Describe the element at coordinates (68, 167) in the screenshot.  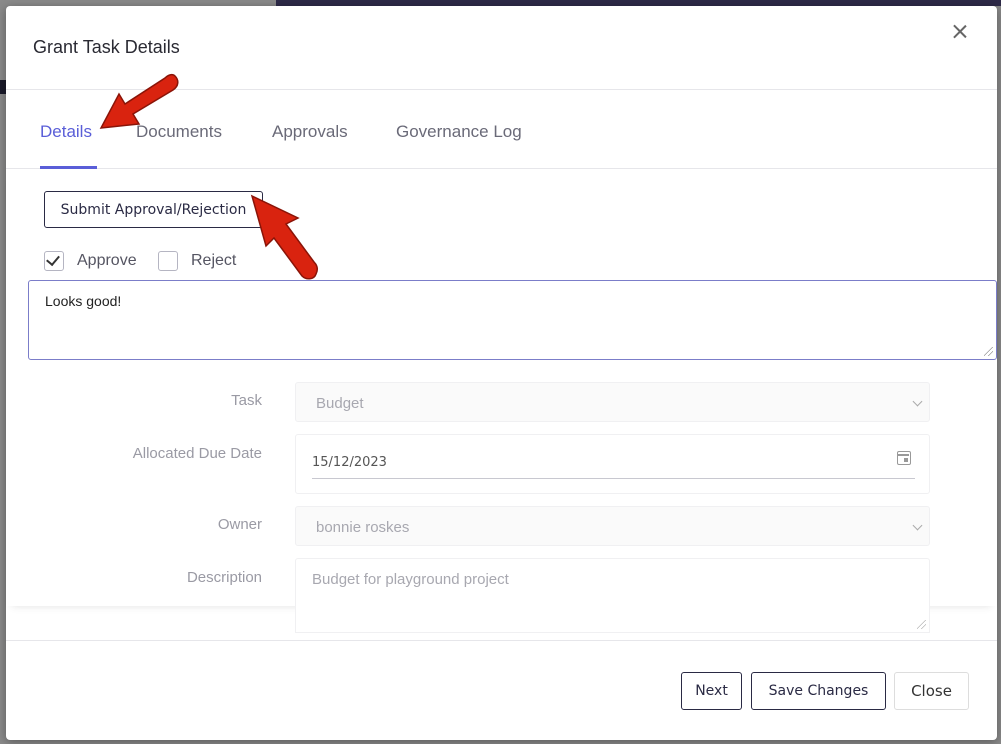
I see `active-tab-indicator` at that location.